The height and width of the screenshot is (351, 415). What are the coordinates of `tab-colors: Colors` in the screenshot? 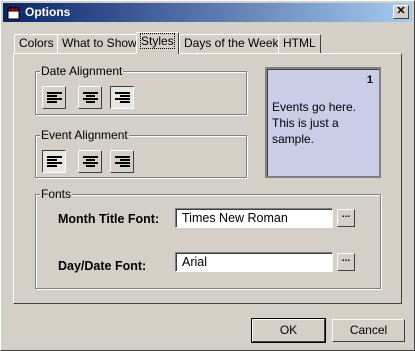 It's located at (36, 43).